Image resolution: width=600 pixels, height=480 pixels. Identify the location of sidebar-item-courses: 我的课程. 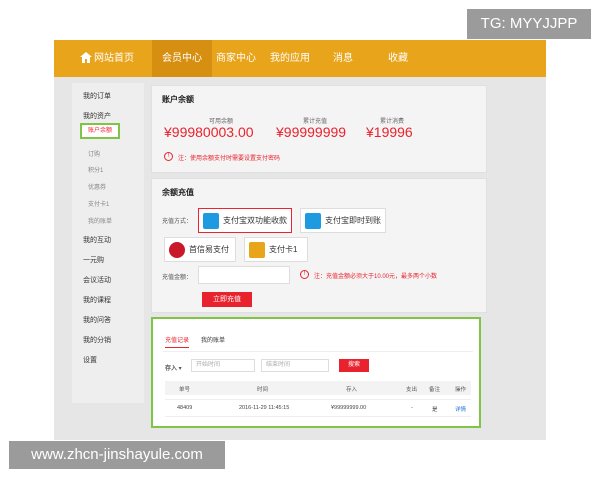
(97, 300).